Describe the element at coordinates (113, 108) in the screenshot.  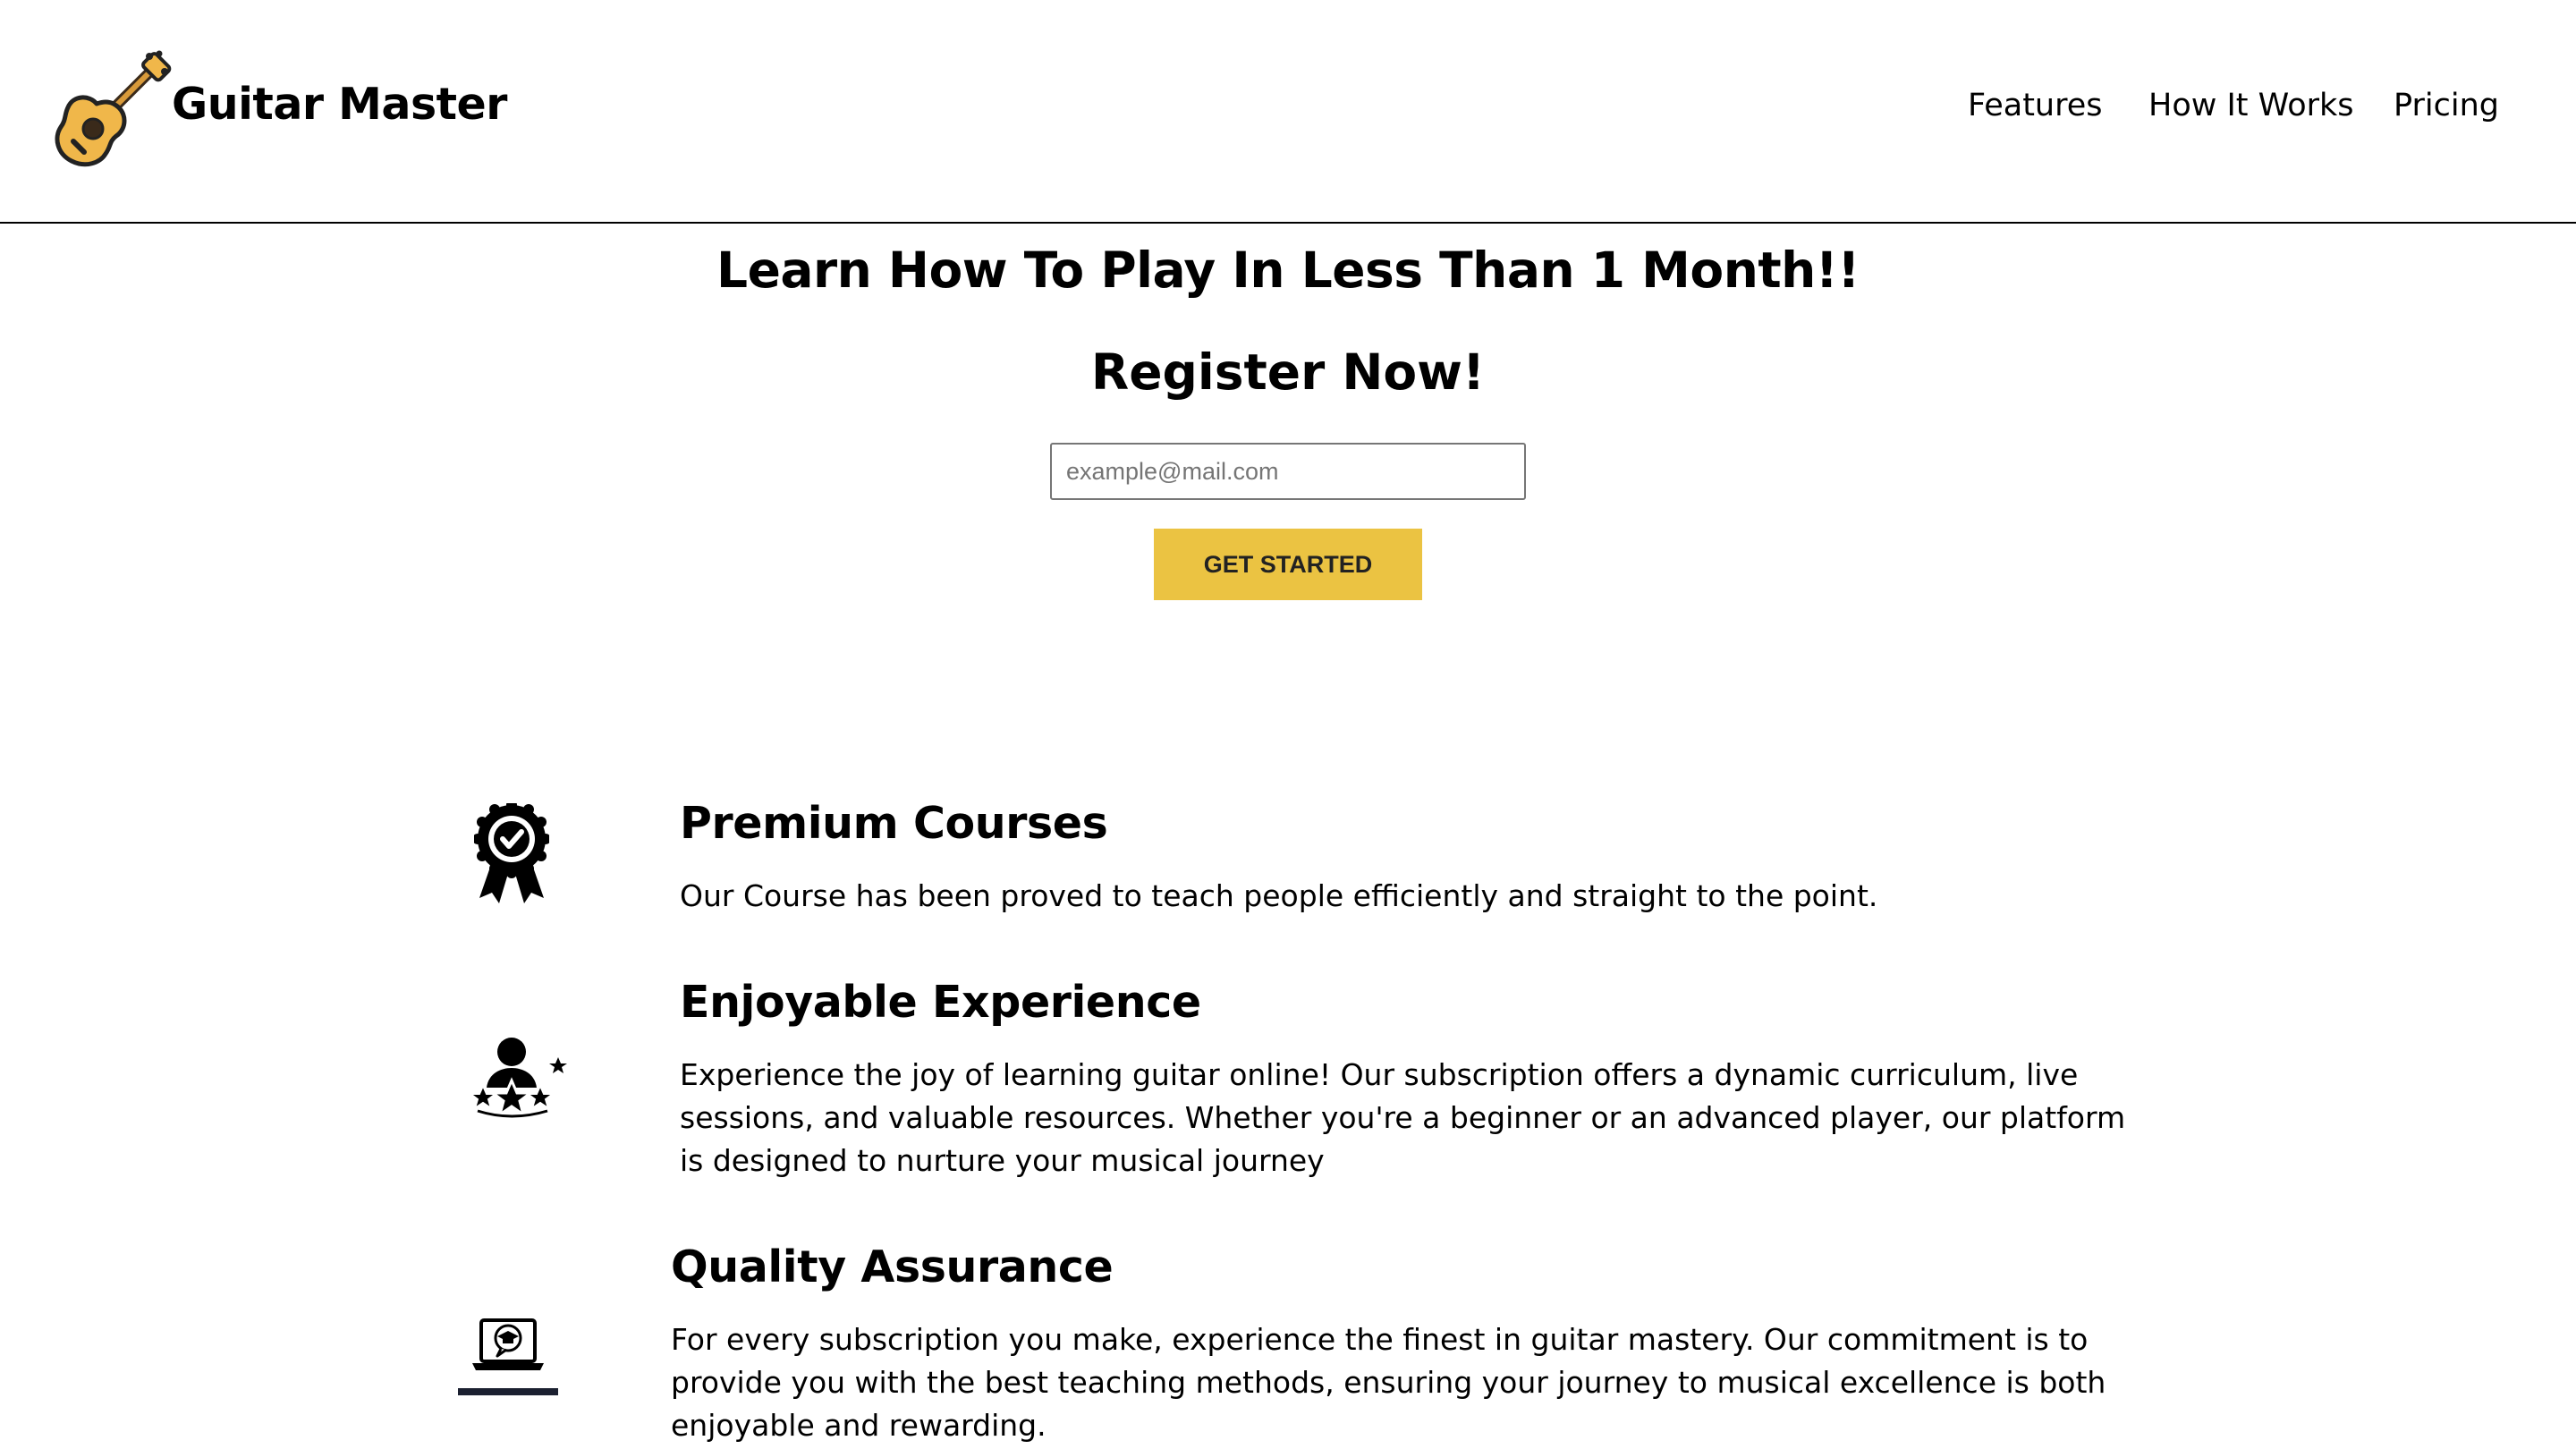
I see `guitar-icon` at that location.